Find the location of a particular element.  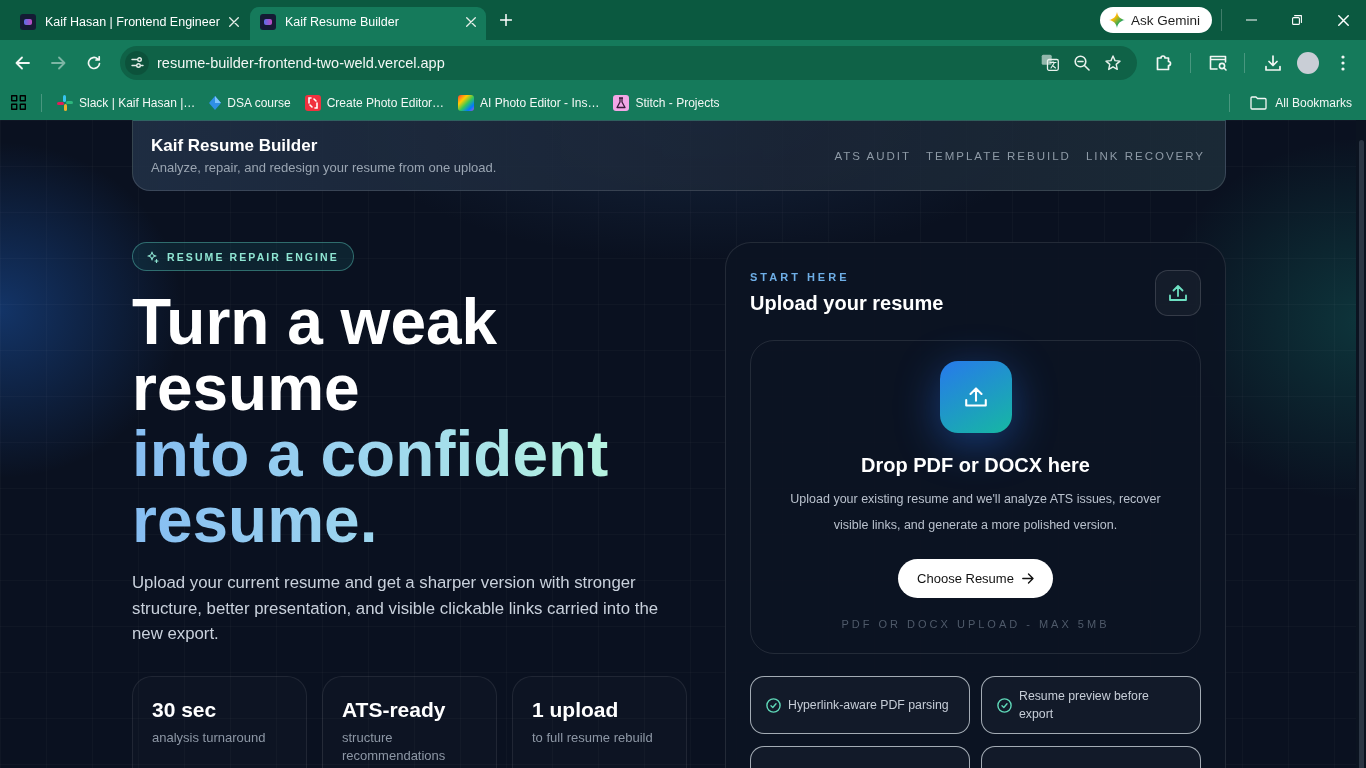

upload-button is located at coordinates (1178, 293).